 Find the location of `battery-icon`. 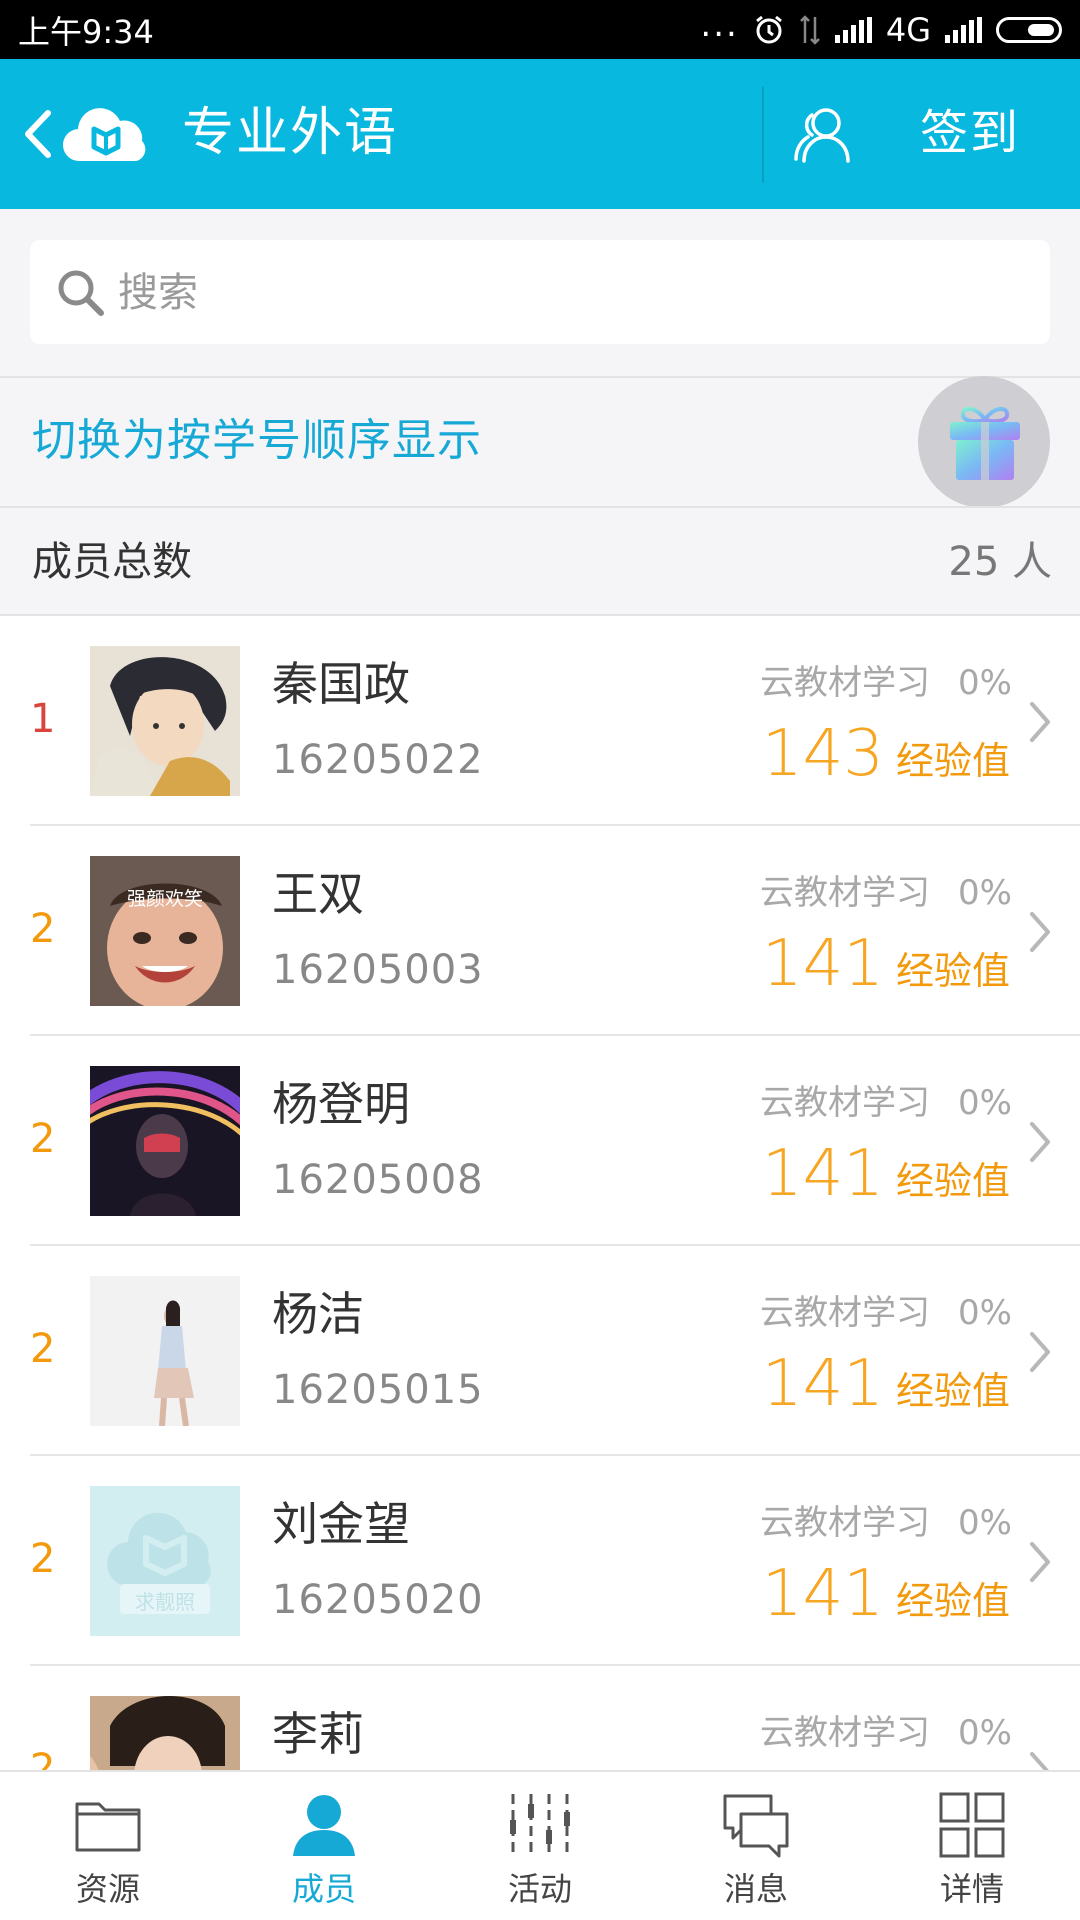

battery-icon is located at coordinates (1029, 29).